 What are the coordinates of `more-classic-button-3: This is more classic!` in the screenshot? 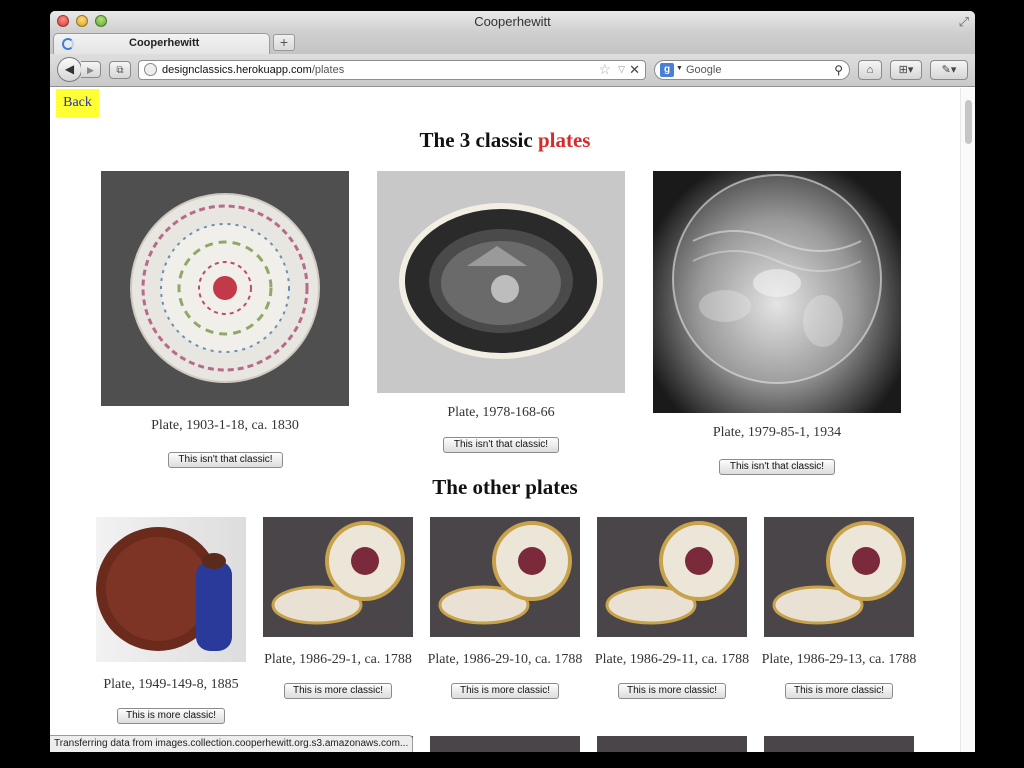 It's located at (505, 691).